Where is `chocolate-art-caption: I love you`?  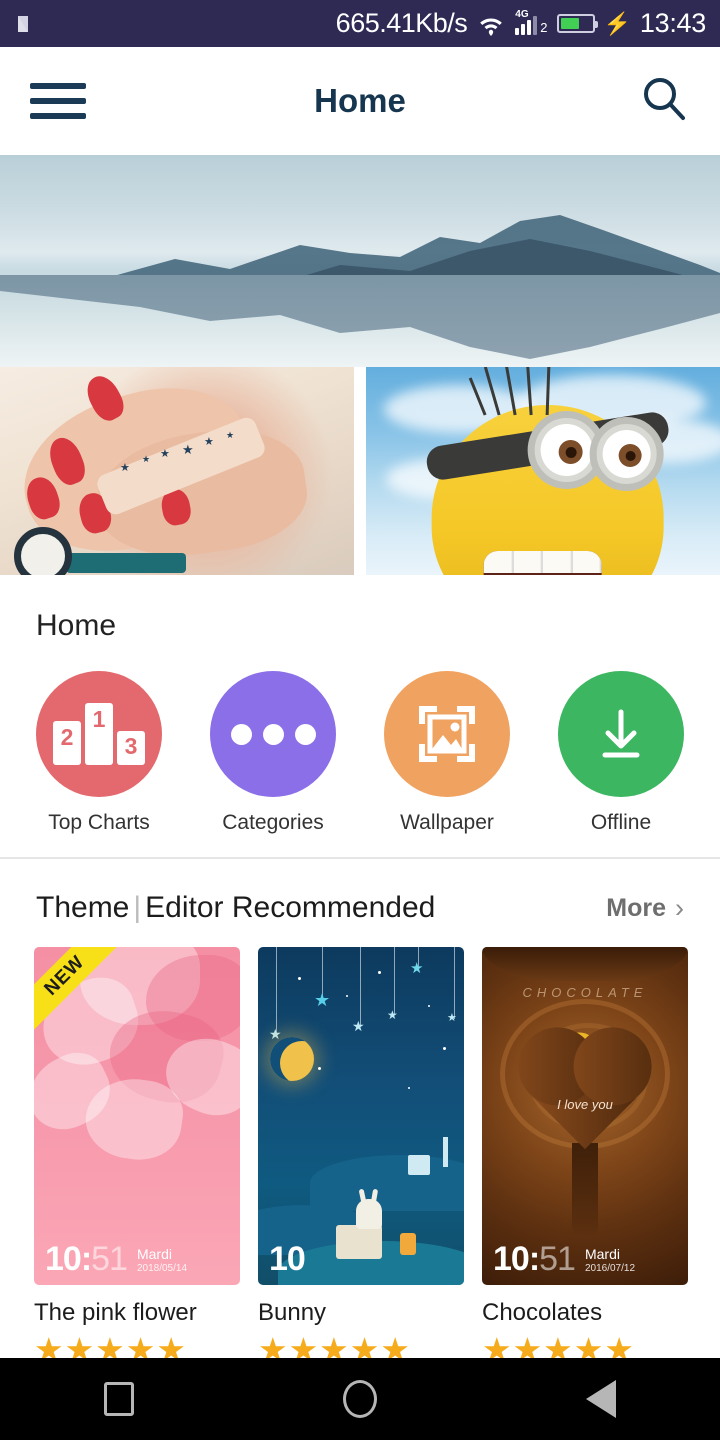 chocolate-art-caption: I love you is located at coordinates (585, 1104).